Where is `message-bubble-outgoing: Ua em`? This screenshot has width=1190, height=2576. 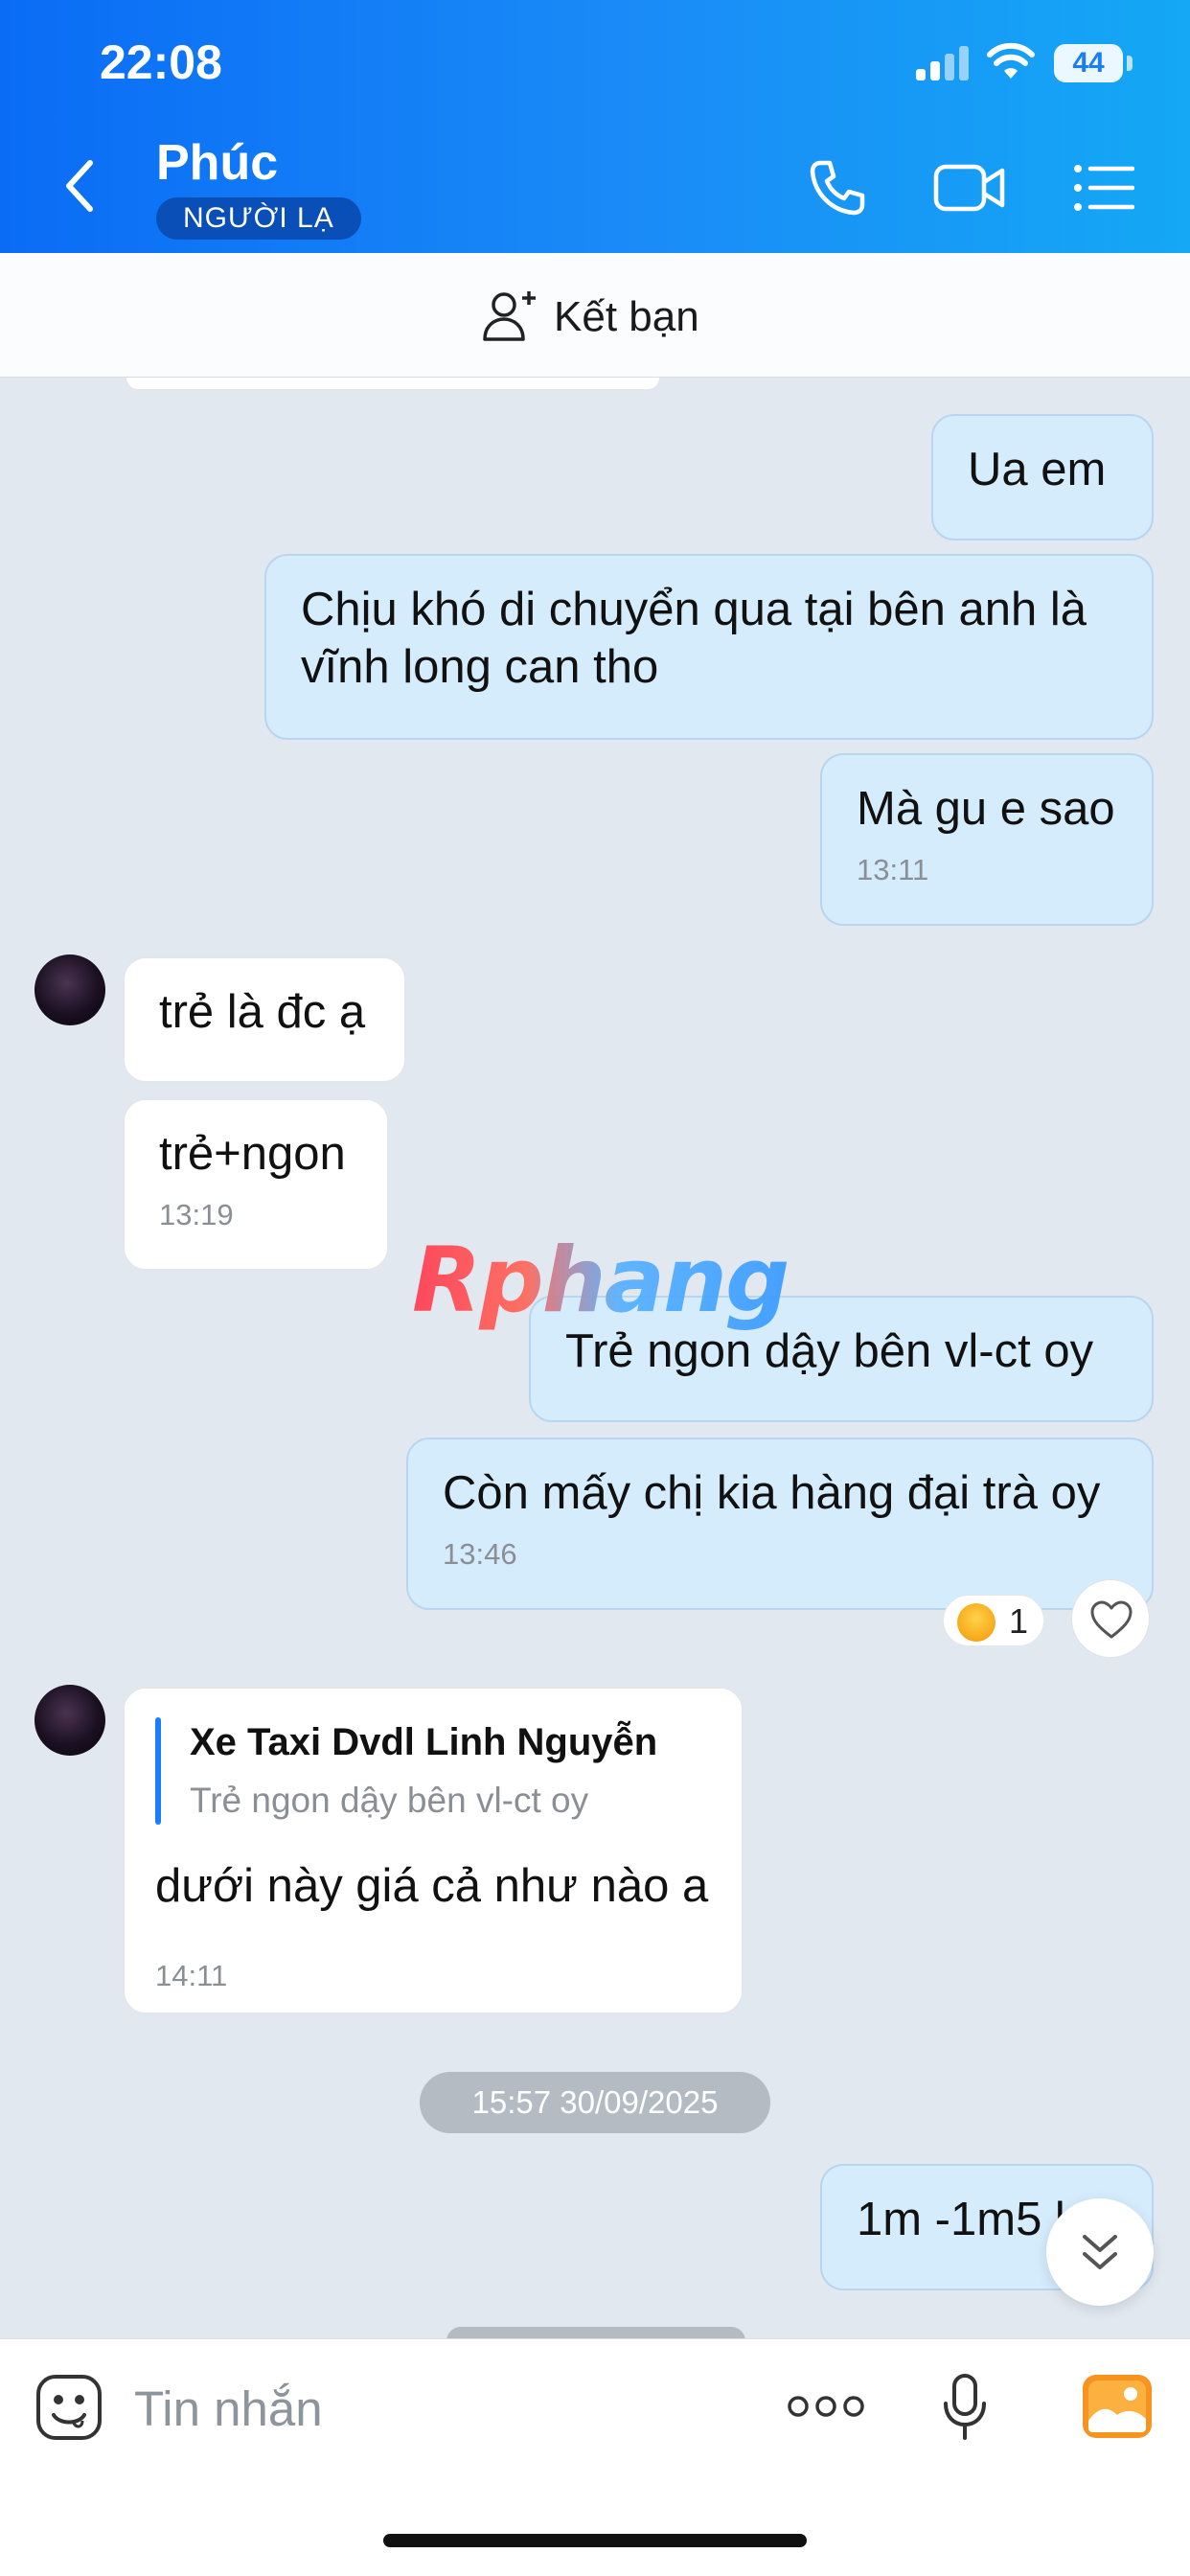 message-bubble-outgoing: Ua em is located at coordinates (1042, 477).